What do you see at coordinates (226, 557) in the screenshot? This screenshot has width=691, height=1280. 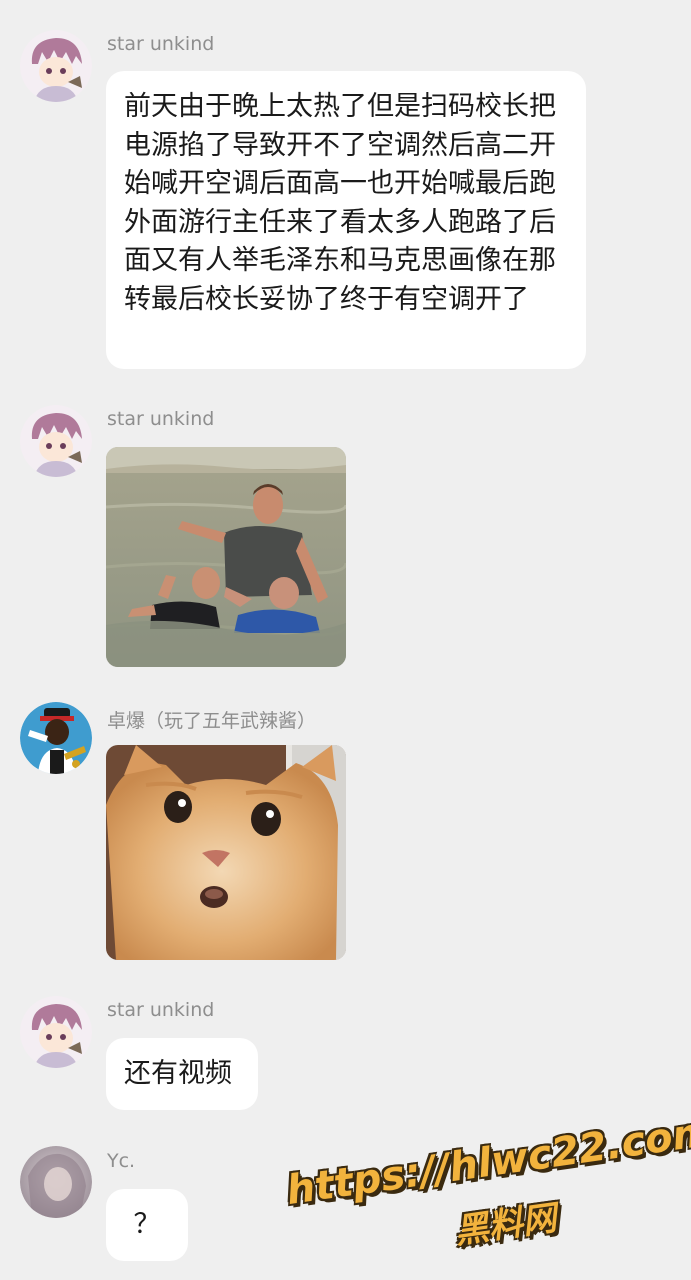 I see `men-saluting-in-water-photo` at bounding box center [226, 557].